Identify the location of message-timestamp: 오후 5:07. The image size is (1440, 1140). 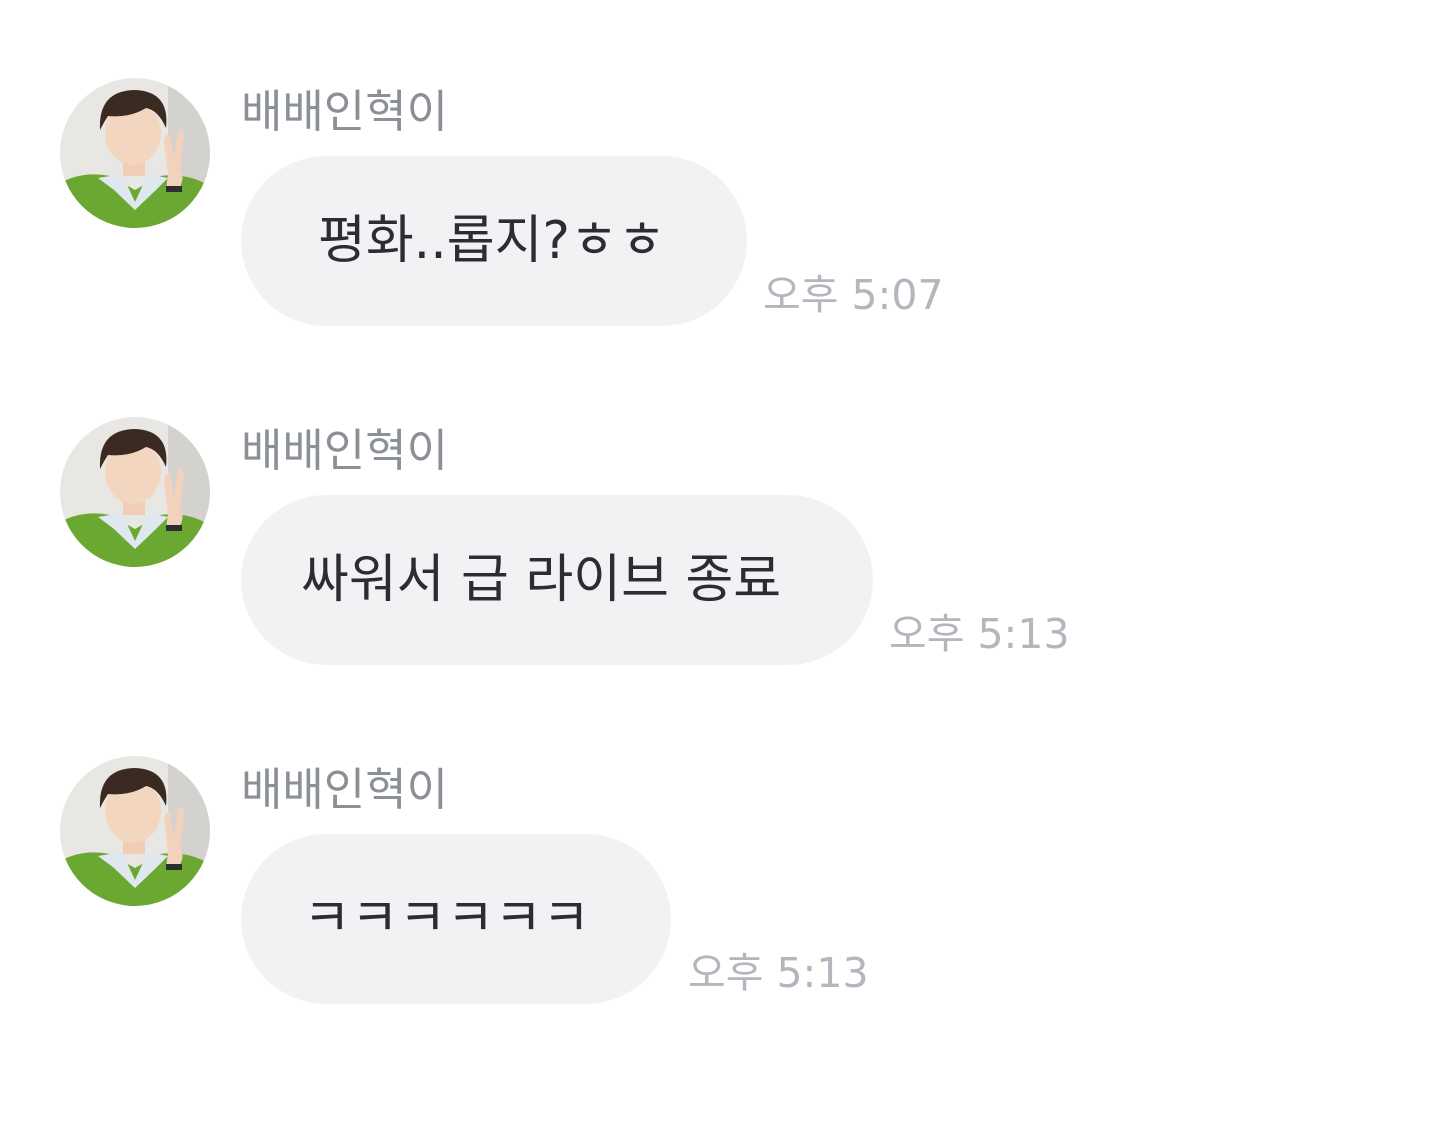
(853, 295).